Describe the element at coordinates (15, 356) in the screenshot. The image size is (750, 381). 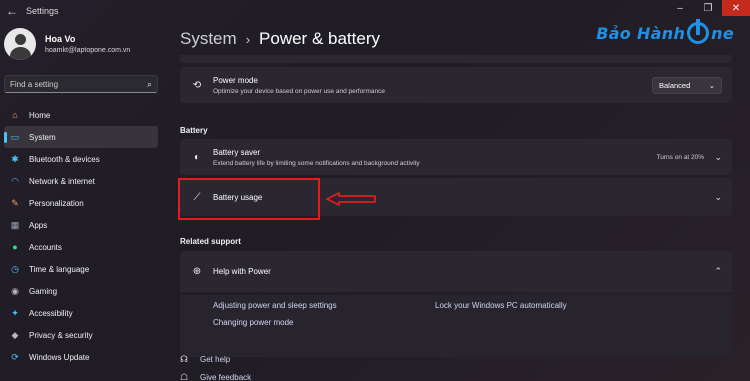
I see `windows-update-icon: ⟳` at that location.